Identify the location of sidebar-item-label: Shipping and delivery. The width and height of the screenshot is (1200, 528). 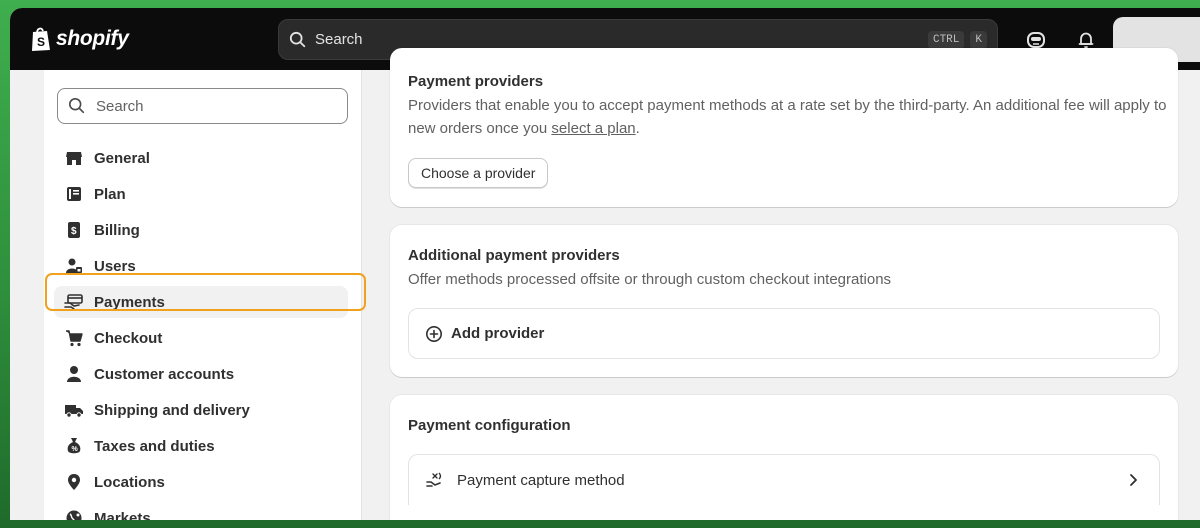
(172, 410).